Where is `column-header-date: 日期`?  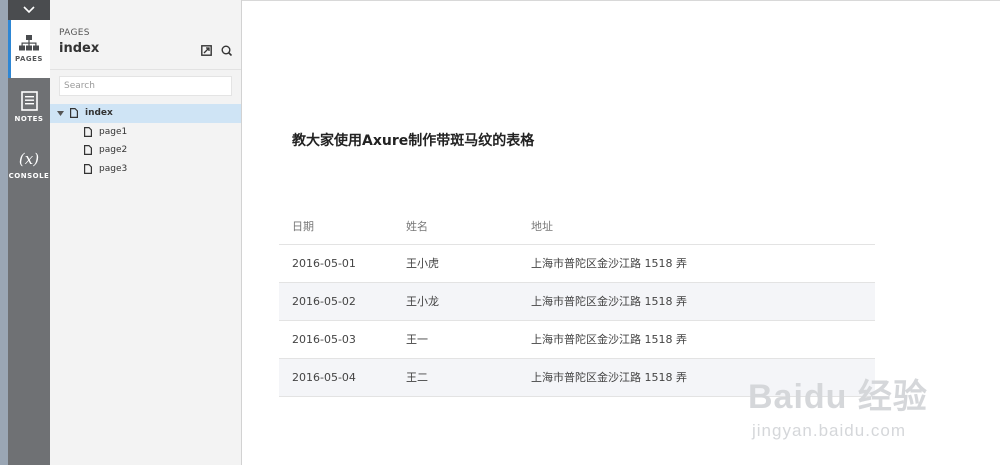
column-header-date: 日期 is located at coordinates (336, 227).